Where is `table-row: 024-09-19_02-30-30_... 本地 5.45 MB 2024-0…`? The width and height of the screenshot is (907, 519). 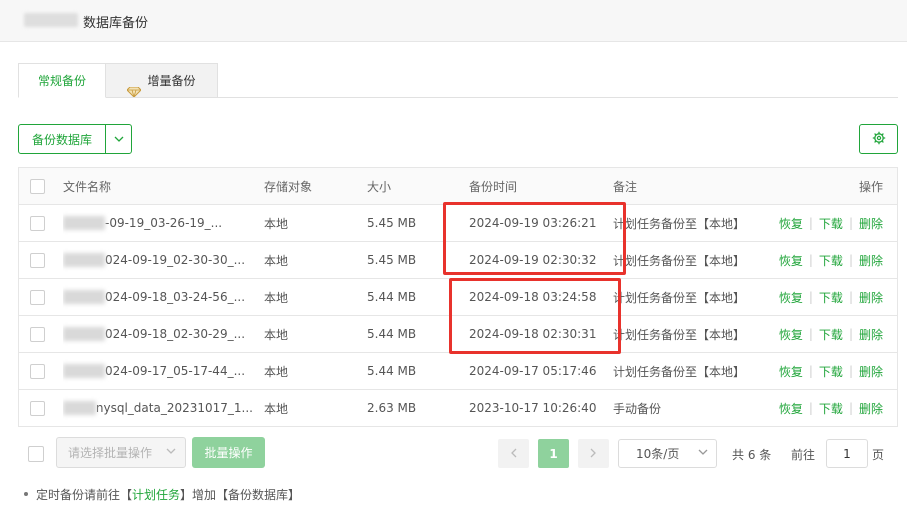
table-row: 024-09-19_02-30-30_... 本地 5.45 MB 2024-0… is located at coordinates (458, 260).